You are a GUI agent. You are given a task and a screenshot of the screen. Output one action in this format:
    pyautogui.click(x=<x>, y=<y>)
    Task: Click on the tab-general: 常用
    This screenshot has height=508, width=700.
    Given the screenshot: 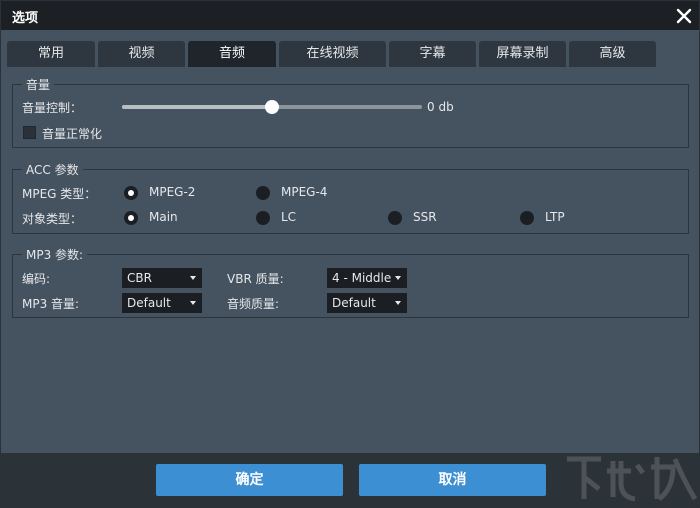 What is the action you would take?
    pyautogui.click(x=51, y=54)
    